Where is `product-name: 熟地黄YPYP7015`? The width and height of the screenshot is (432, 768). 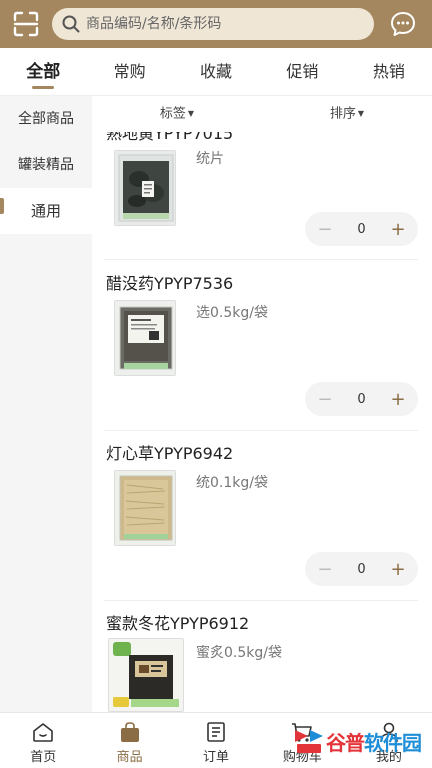
product-name: 熟地黄YPYP7015 is located at coordinates (170, 137).